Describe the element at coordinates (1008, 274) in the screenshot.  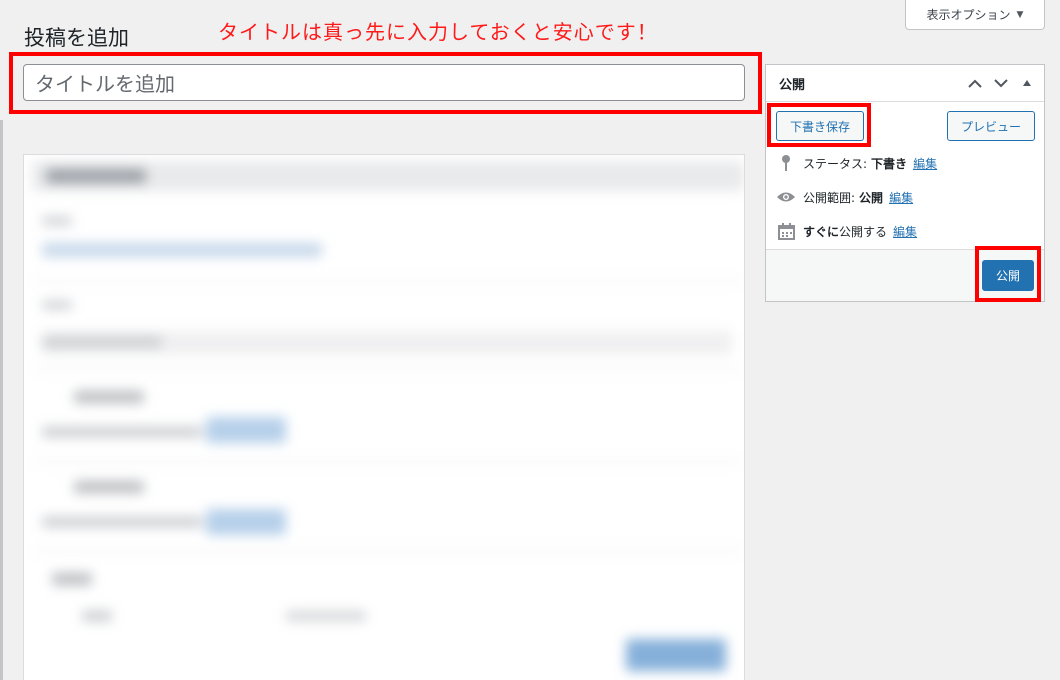
I see `highlight-publish-box` at that location.